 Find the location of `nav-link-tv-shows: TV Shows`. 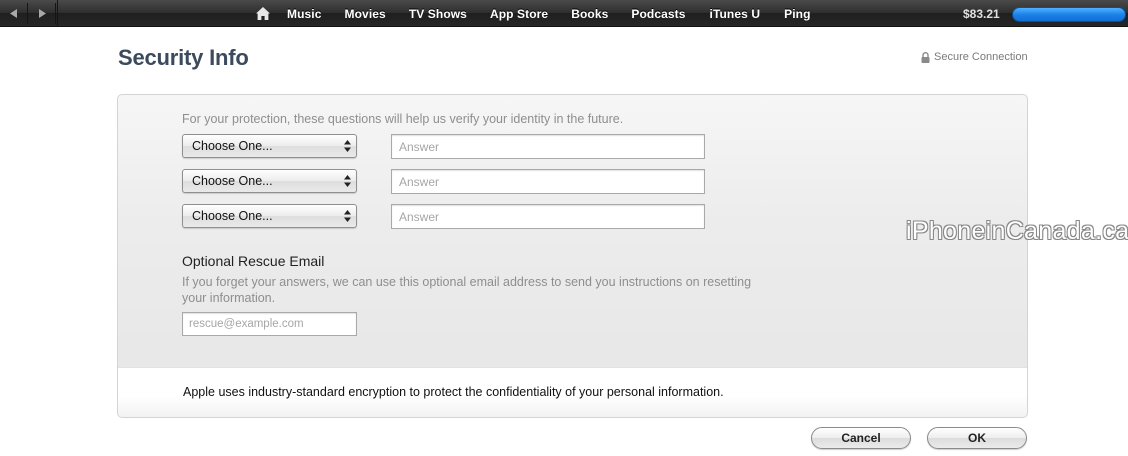

nav-link-tv-shows: TV Shows is located at coordinates (438, 14).